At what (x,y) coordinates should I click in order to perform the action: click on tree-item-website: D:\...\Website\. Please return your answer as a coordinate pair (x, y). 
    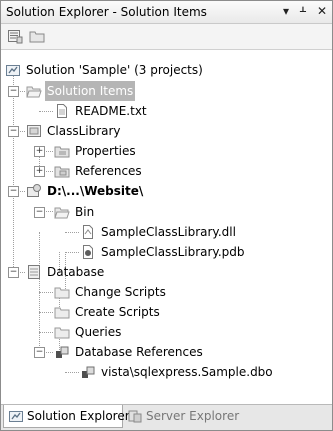
    Looking at the image, I should click on (85, 191).